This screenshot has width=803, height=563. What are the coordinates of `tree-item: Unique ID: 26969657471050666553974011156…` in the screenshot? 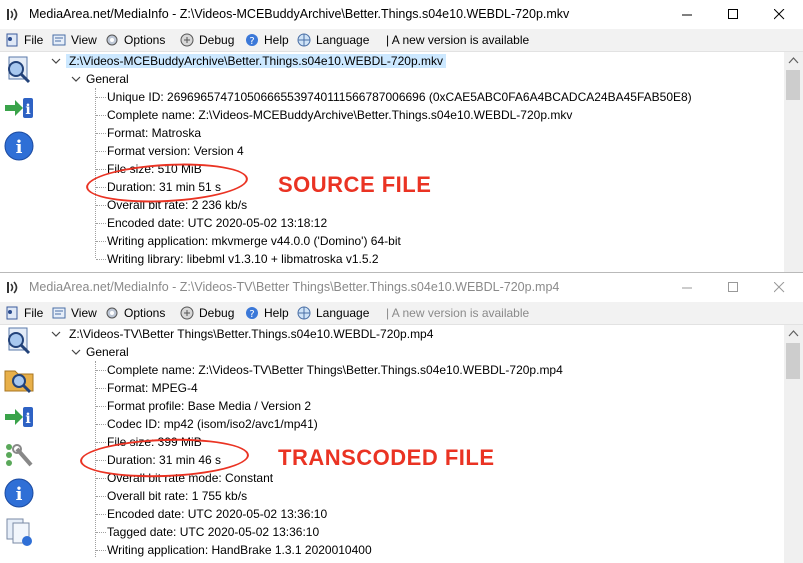 It's located at (399, 97).